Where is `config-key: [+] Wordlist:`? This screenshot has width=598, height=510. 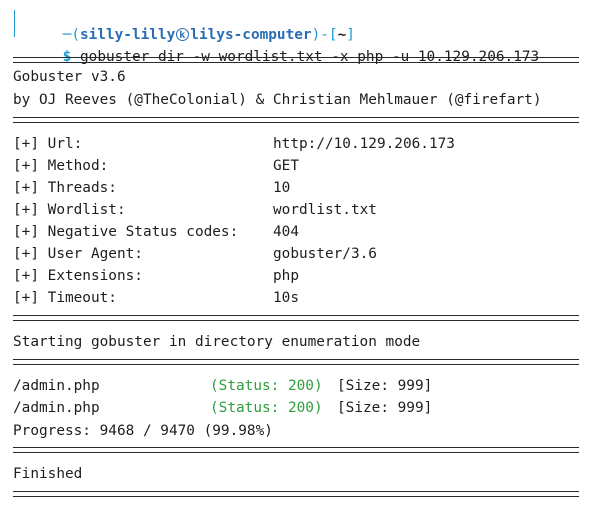
config-key: [+] Wordlist: is located at coordinates (69, 210).